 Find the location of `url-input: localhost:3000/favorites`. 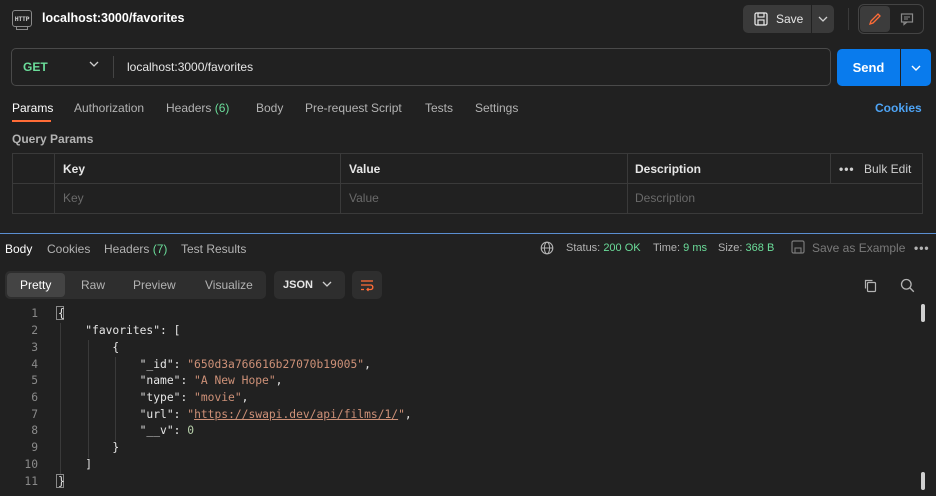

url-input: localhost:3000/favorites is located at coordinates (190, 67).